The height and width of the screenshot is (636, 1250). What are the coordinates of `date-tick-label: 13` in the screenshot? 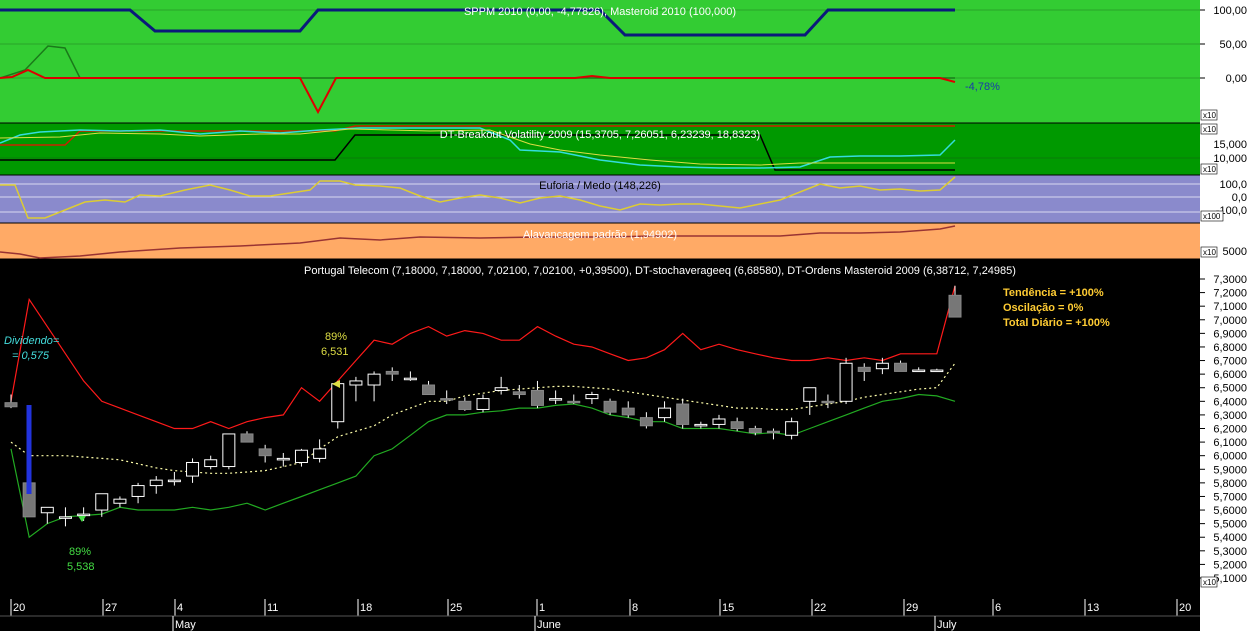 It's located at (1093, 608).